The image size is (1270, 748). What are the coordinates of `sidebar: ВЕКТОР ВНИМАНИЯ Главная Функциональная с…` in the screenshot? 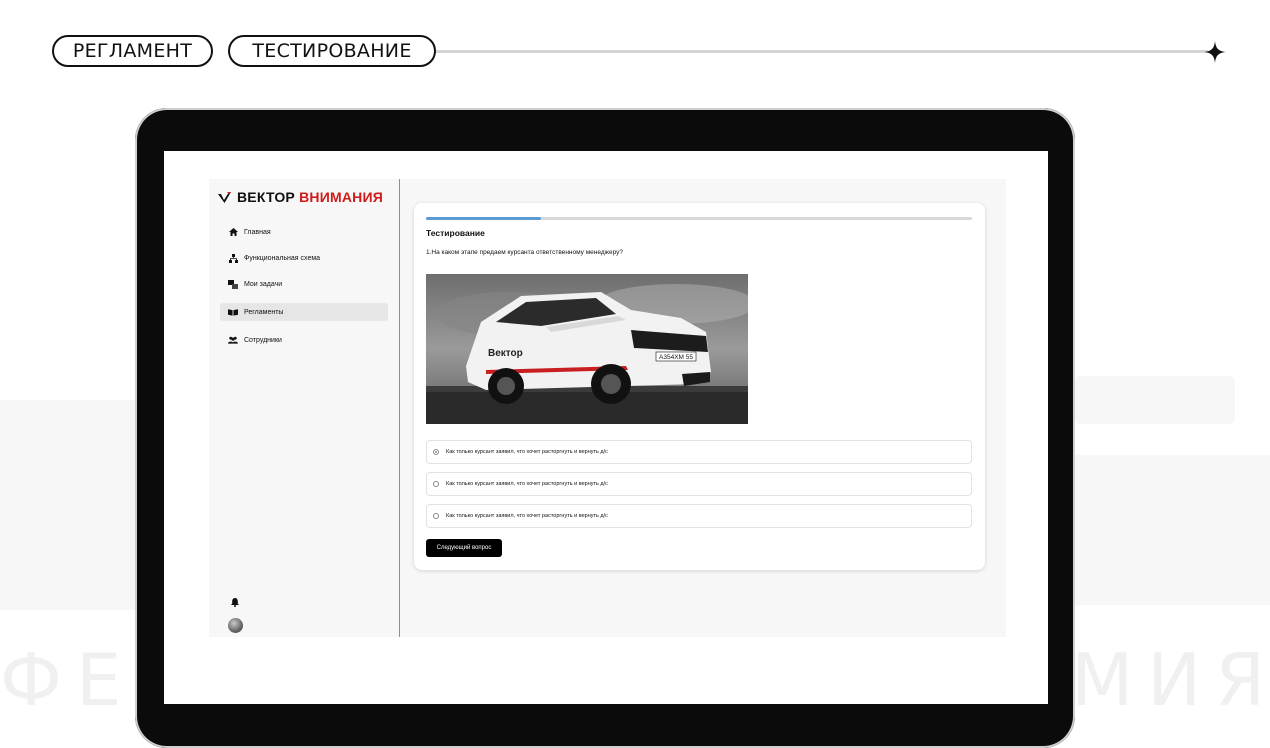 It's located at (304, 408).